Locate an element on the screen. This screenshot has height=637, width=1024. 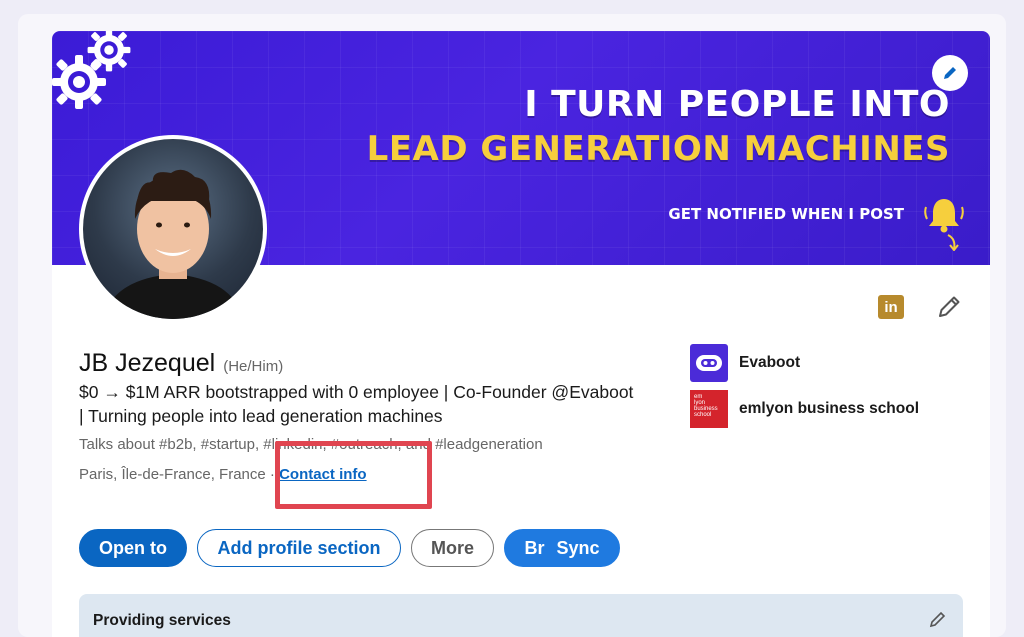
evaboot-logo is located at coordinates (709, 363).